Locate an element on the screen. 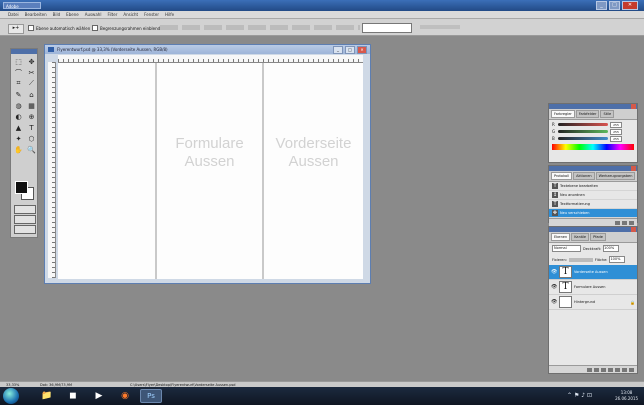 The width and height of the screenshot is (644, 405). channel-slider-b is located at coordinates (583, 138).